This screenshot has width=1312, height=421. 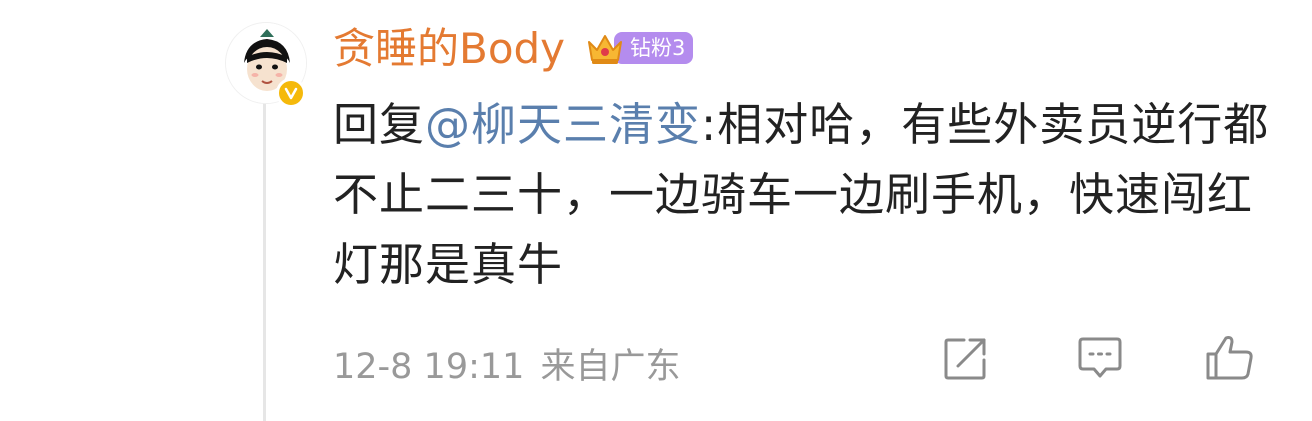 I want to click on share-icon, so click(x=966, y=358).